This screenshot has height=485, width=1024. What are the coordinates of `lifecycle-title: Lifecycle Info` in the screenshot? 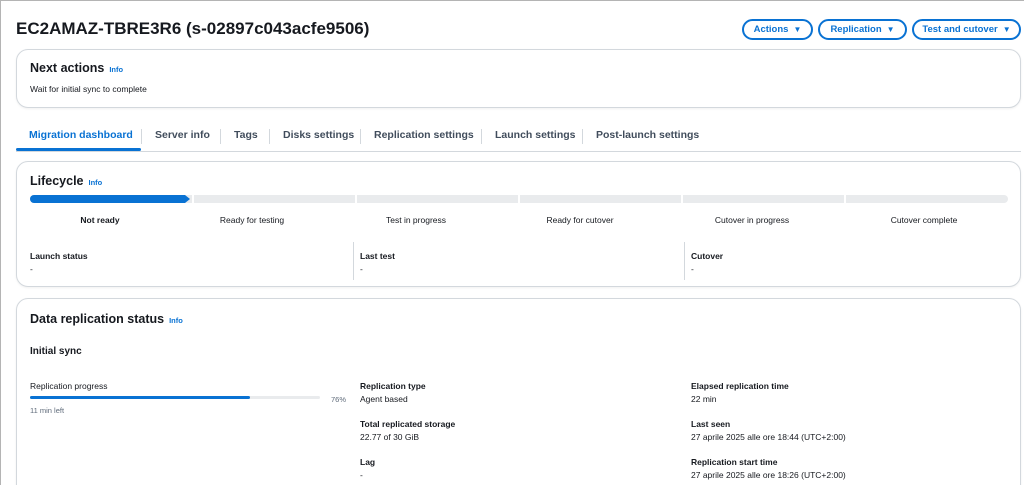 It's located at (66, 181).